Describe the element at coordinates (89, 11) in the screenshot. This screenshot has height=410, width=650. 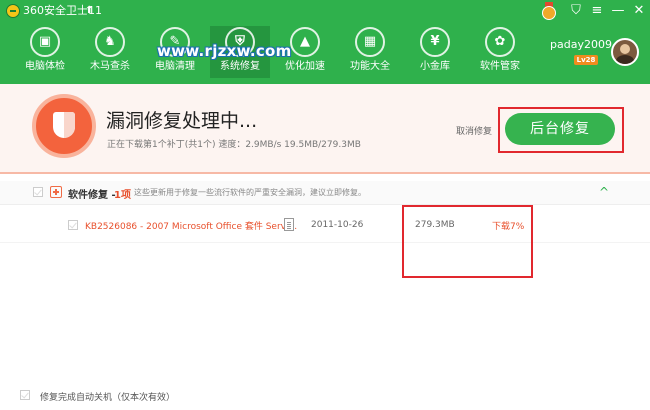
I see `up-arrow-icon: ⬆` at that location.